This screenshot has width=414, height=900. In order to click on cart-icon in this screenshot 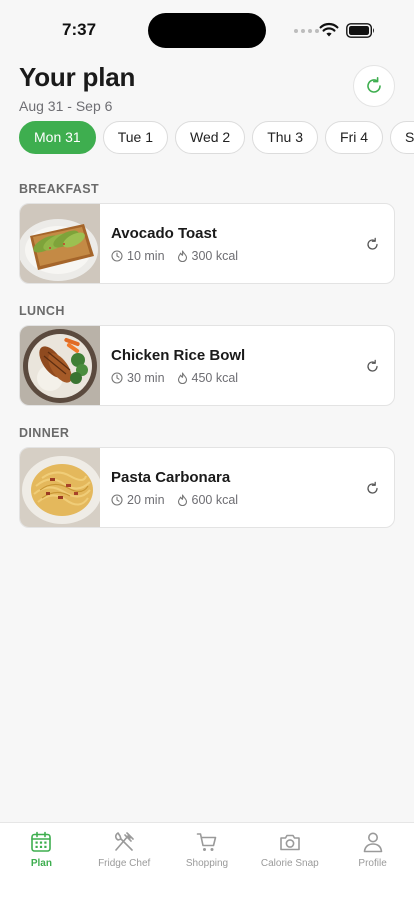, I will do `click(206, 842)`.